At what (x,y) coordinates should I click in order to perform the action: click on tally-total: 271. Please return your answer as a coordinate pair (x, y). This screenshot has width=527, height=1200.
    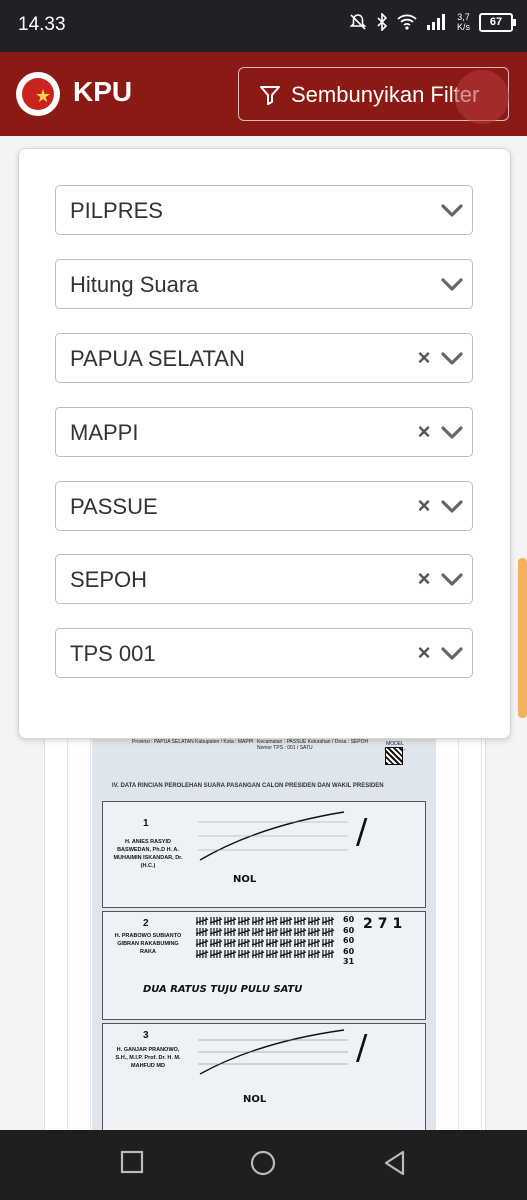
    Looking at the image, I should click on (385, 924).